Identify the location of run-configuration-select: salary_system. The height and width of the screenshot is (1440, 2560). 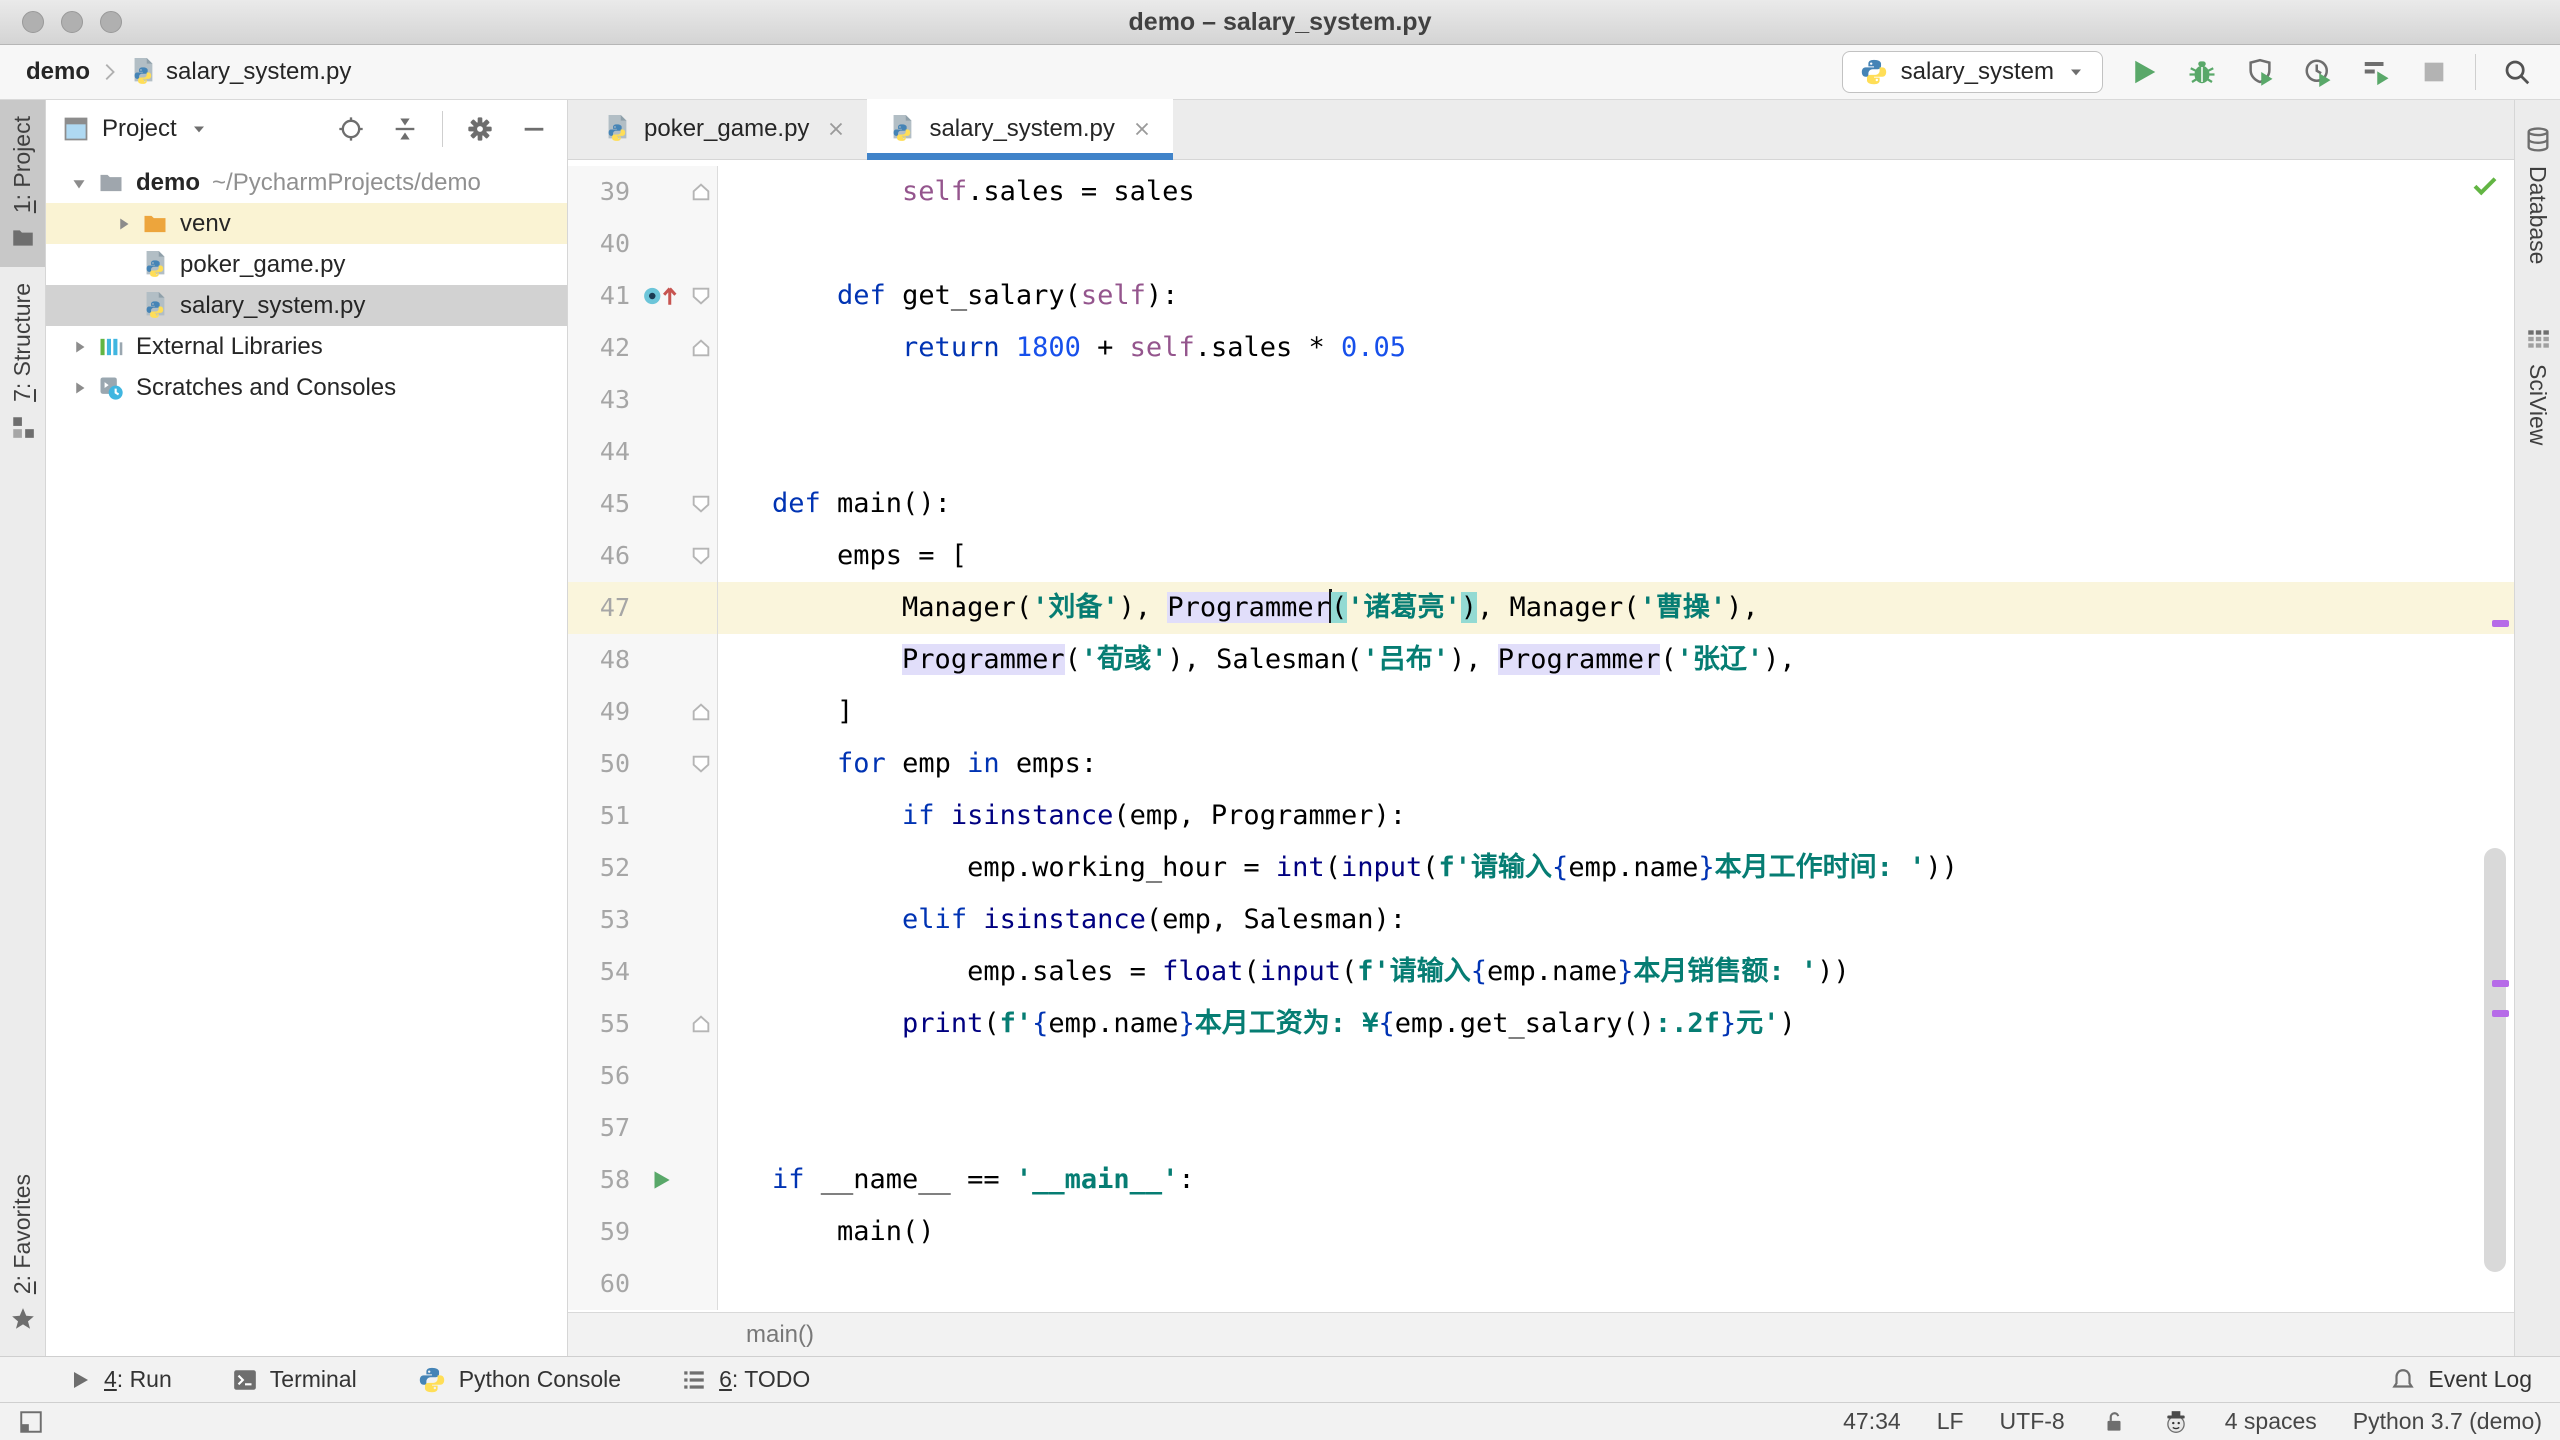
(1972, 72).